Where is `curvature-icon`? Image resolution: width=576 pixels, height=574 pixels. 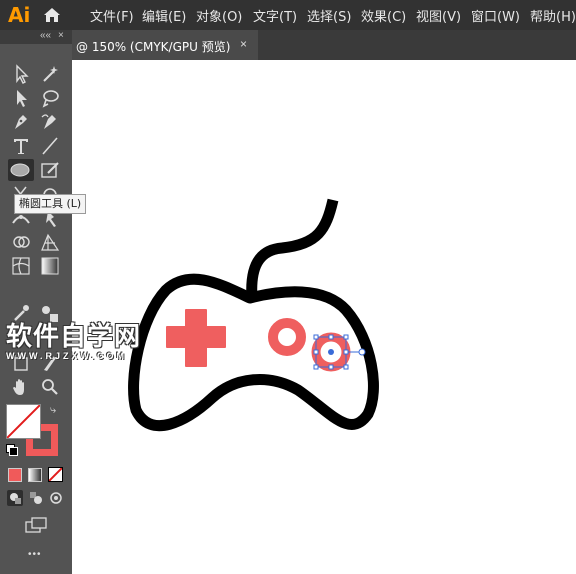 curvature-icon is located at coordinates (50, 122).